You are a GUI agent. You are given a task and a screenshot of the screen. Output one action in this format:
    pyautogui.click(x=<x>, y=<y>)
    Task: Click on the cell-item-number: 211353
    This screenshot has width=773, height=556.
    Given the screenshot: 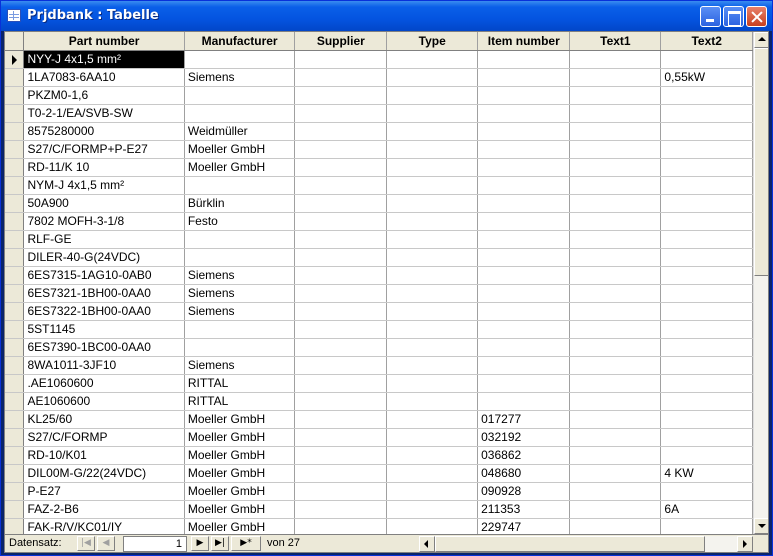 What is the action you would take?
    pyautogui.click(x=524, y=509)
    